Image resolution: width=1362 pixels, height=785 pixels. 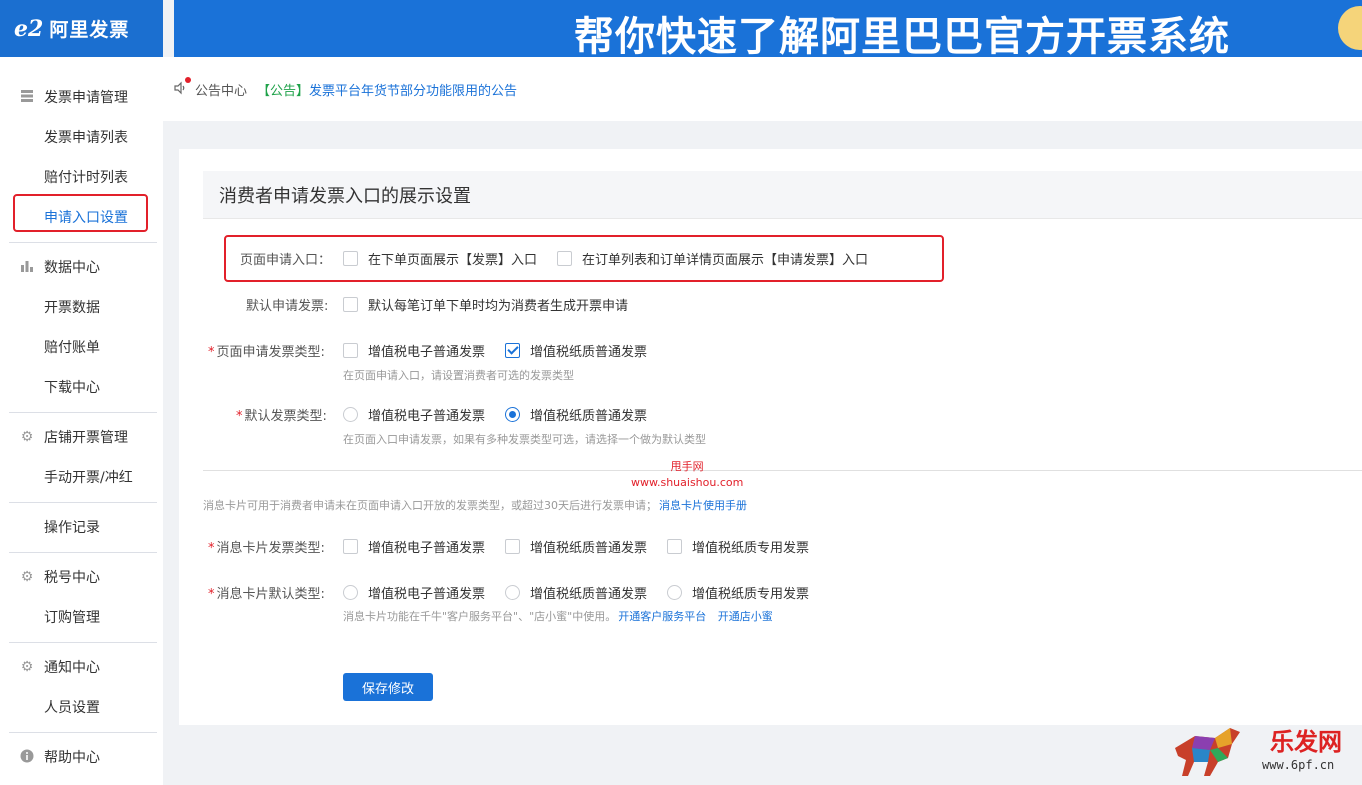 I want to click on notice-link: 【公告】发票平台年货节部分功能限用的公告, so click(x=387, y=89).